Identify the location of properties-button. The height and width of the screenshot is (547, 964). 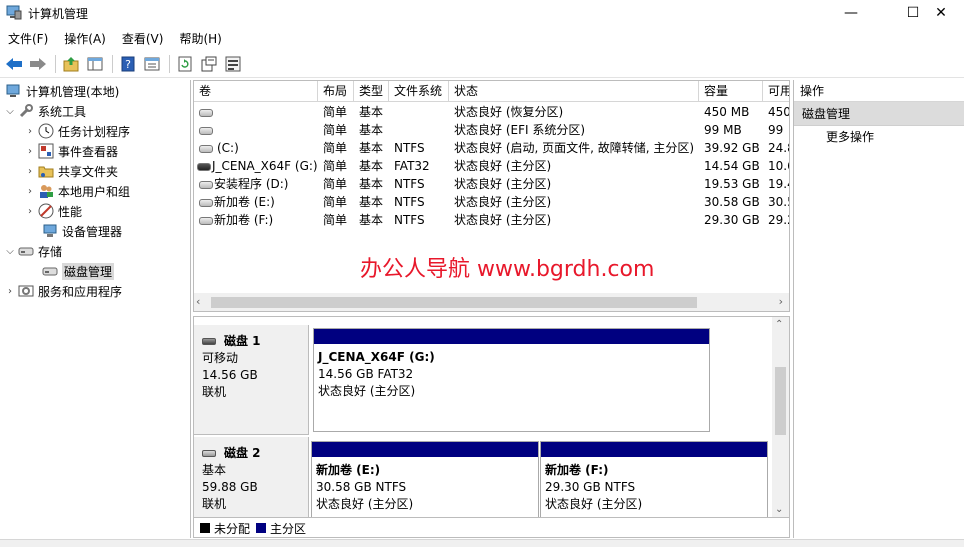
(152, 64).